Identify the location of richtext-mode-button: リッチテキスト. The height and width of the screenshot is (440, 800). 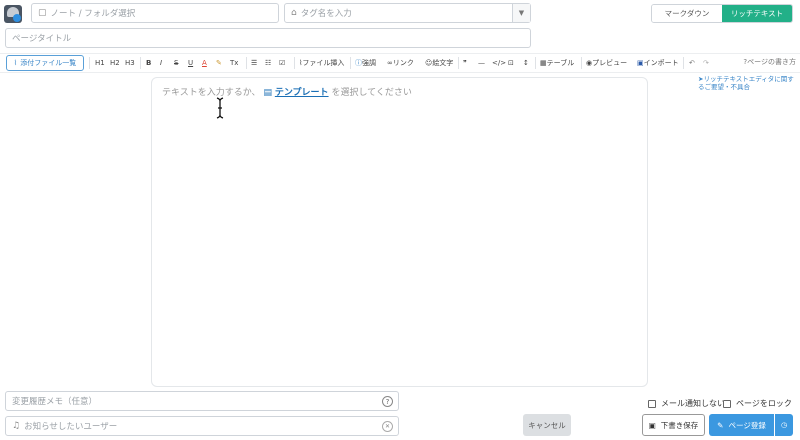
(757, 13).